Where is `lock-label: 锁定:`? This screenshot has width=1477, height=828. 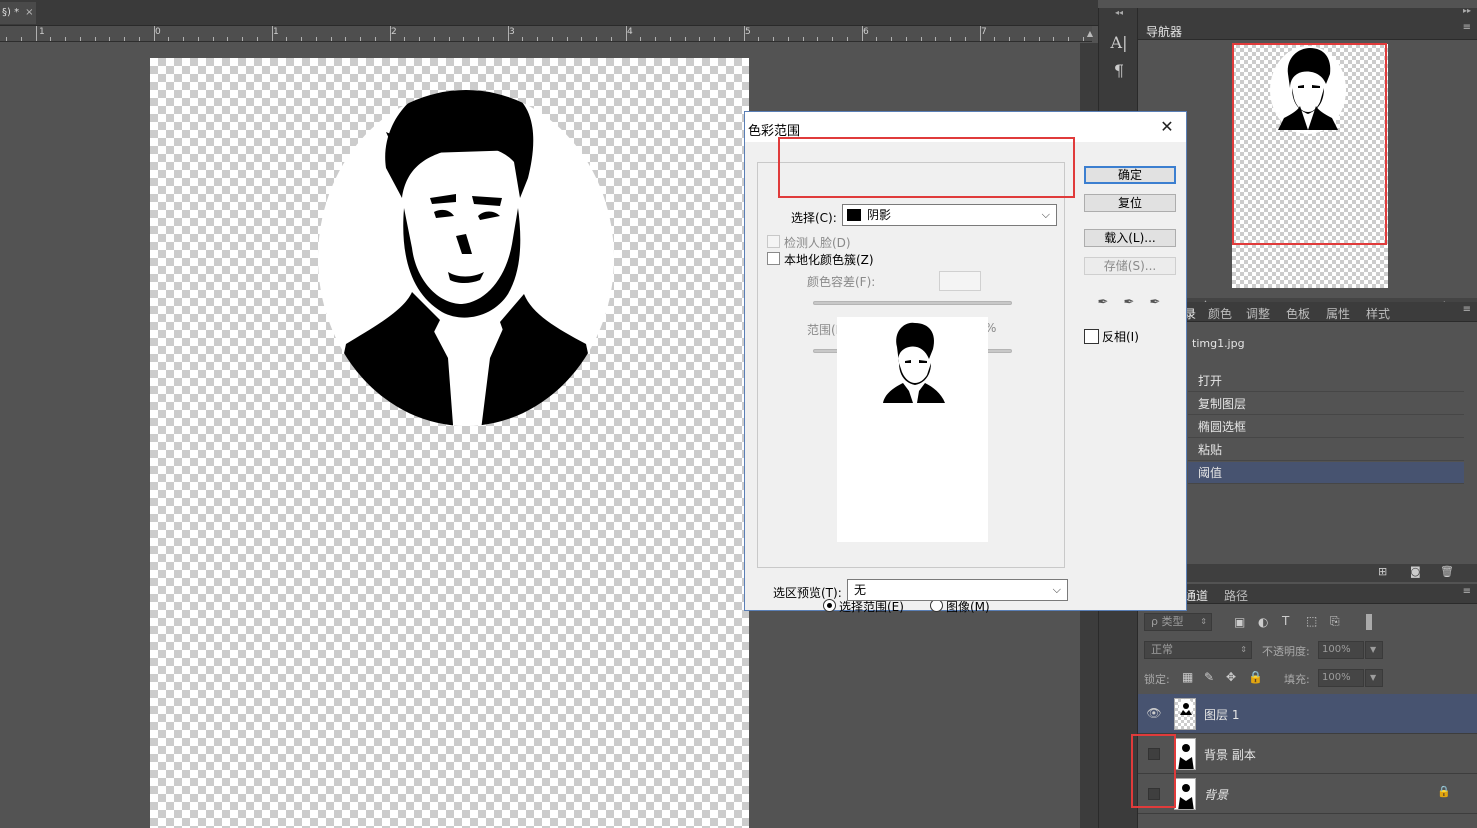
lock-label: 锁定: is located at coordinates (1157, 679).